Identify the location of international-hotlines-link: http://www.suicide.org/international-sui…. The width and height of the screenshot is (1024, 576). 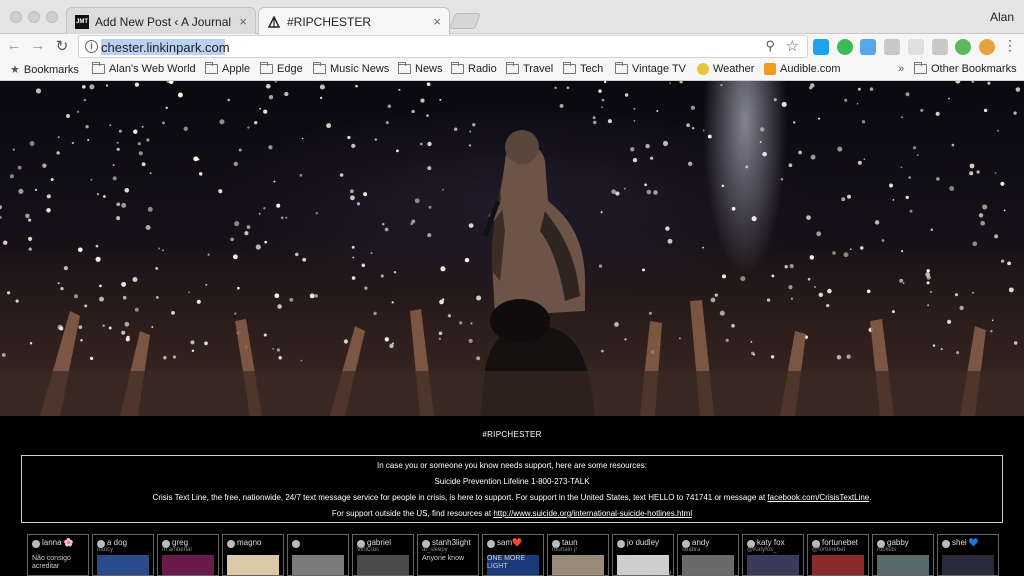
(592, 513).